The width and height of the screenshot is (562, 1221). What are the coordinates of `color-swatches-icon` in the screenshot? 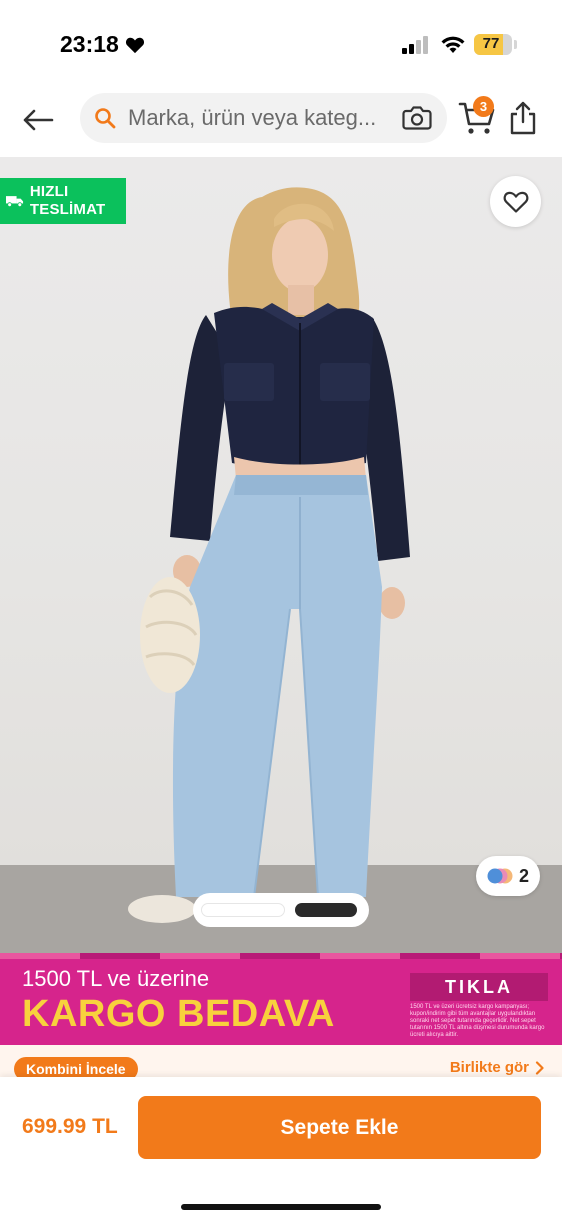 It's located at (500, 876).